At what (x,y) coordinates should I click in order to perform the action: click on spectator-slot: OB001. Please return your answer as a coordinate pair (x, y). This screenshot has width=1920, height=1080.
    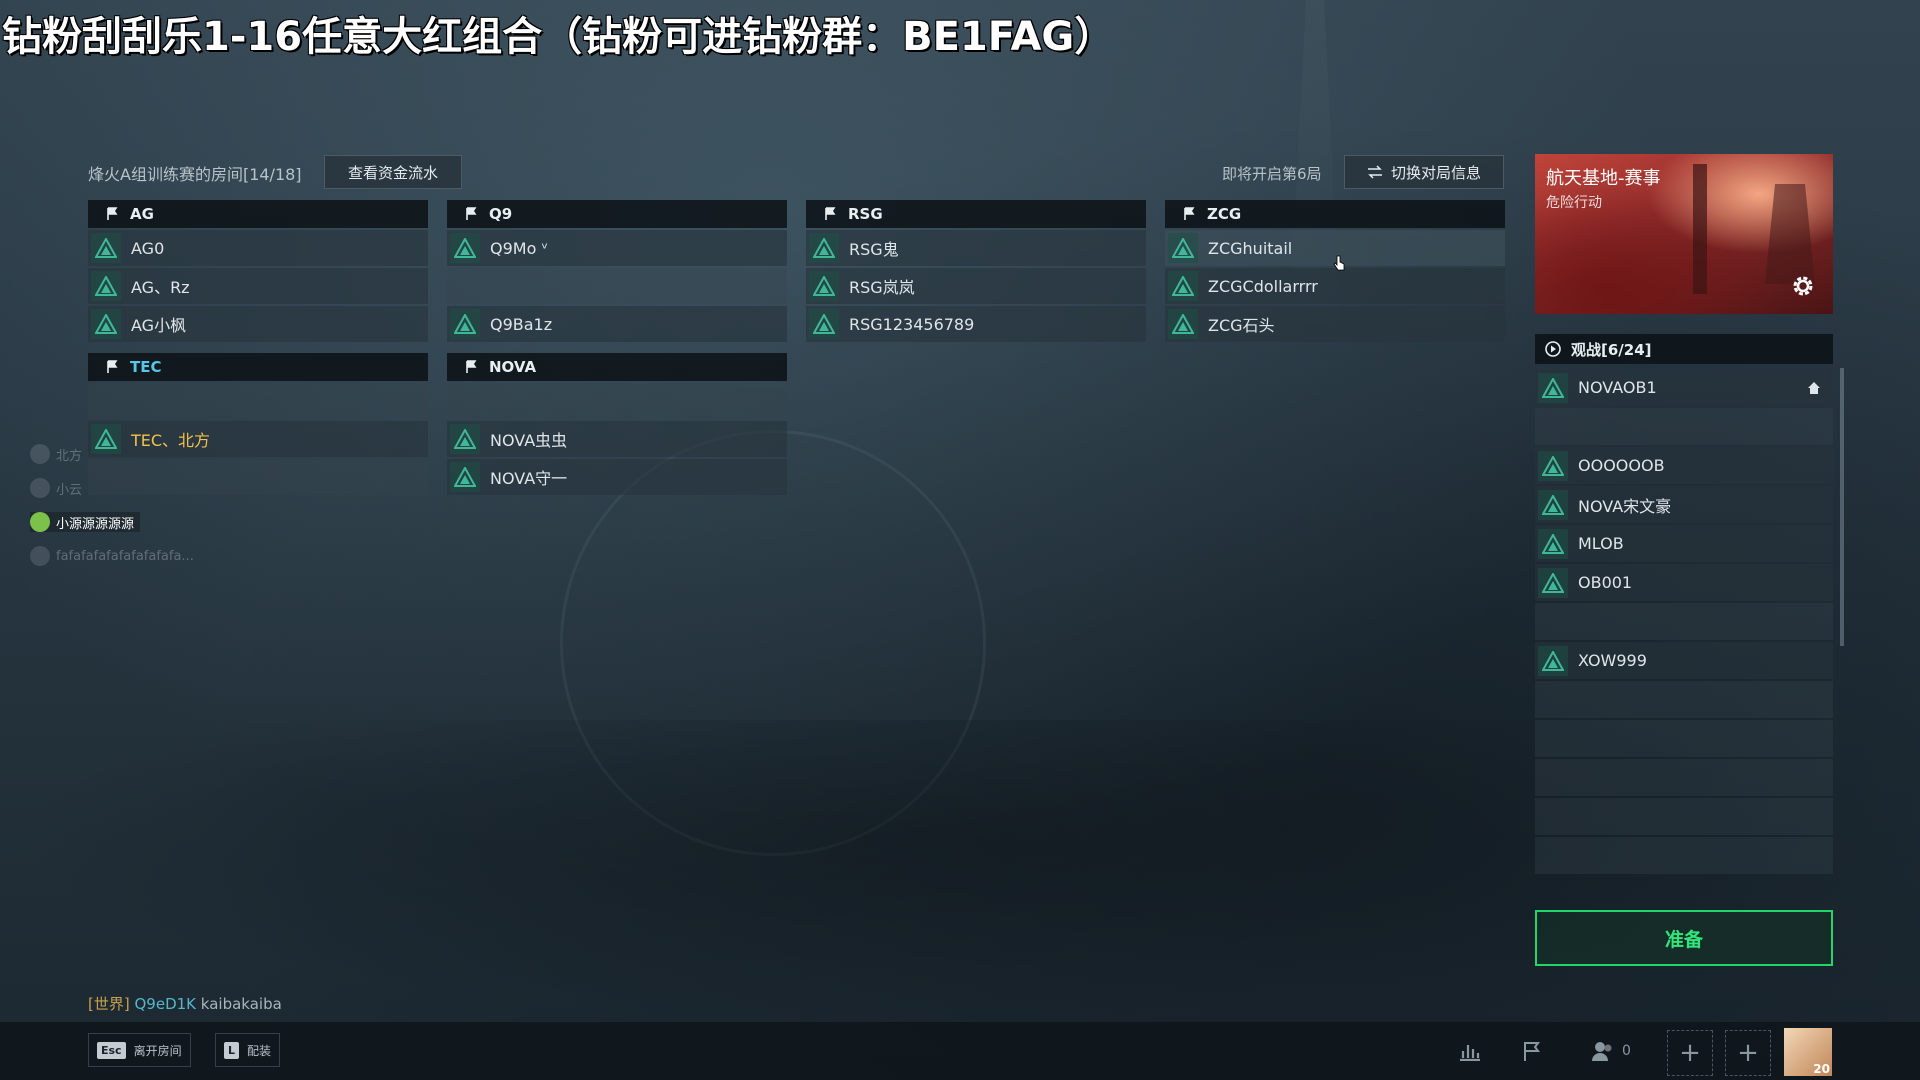
    Looking at the image, I should click on (1684, 582).